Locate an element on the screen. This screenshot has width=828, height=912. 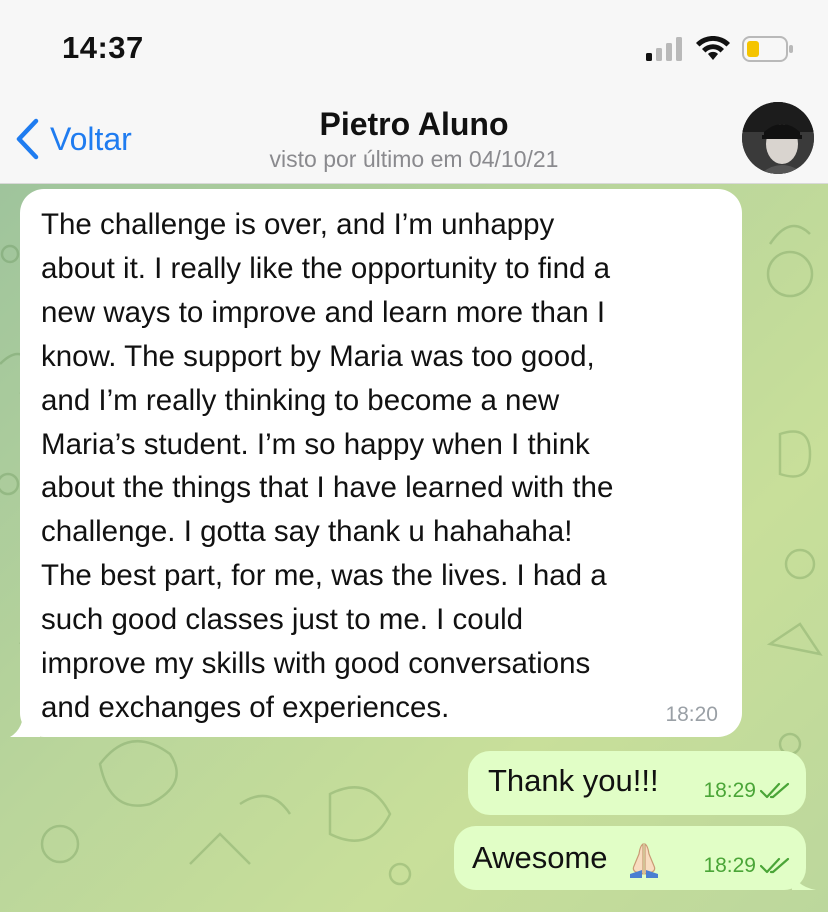
outgoing-message-content: Awesome is located at coordinates (568, 860).